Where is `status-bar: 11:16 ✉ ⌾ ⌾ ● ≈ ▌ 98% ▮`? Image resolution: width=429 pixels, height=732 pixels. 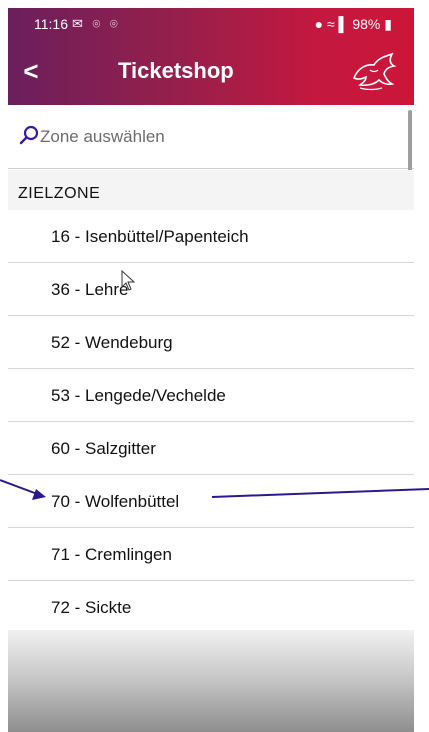
status-bar: 11:16 ✉ ⌾ ⌾ ● ≈ ▌ 98% ▮ is located at coordinates (211, 23).